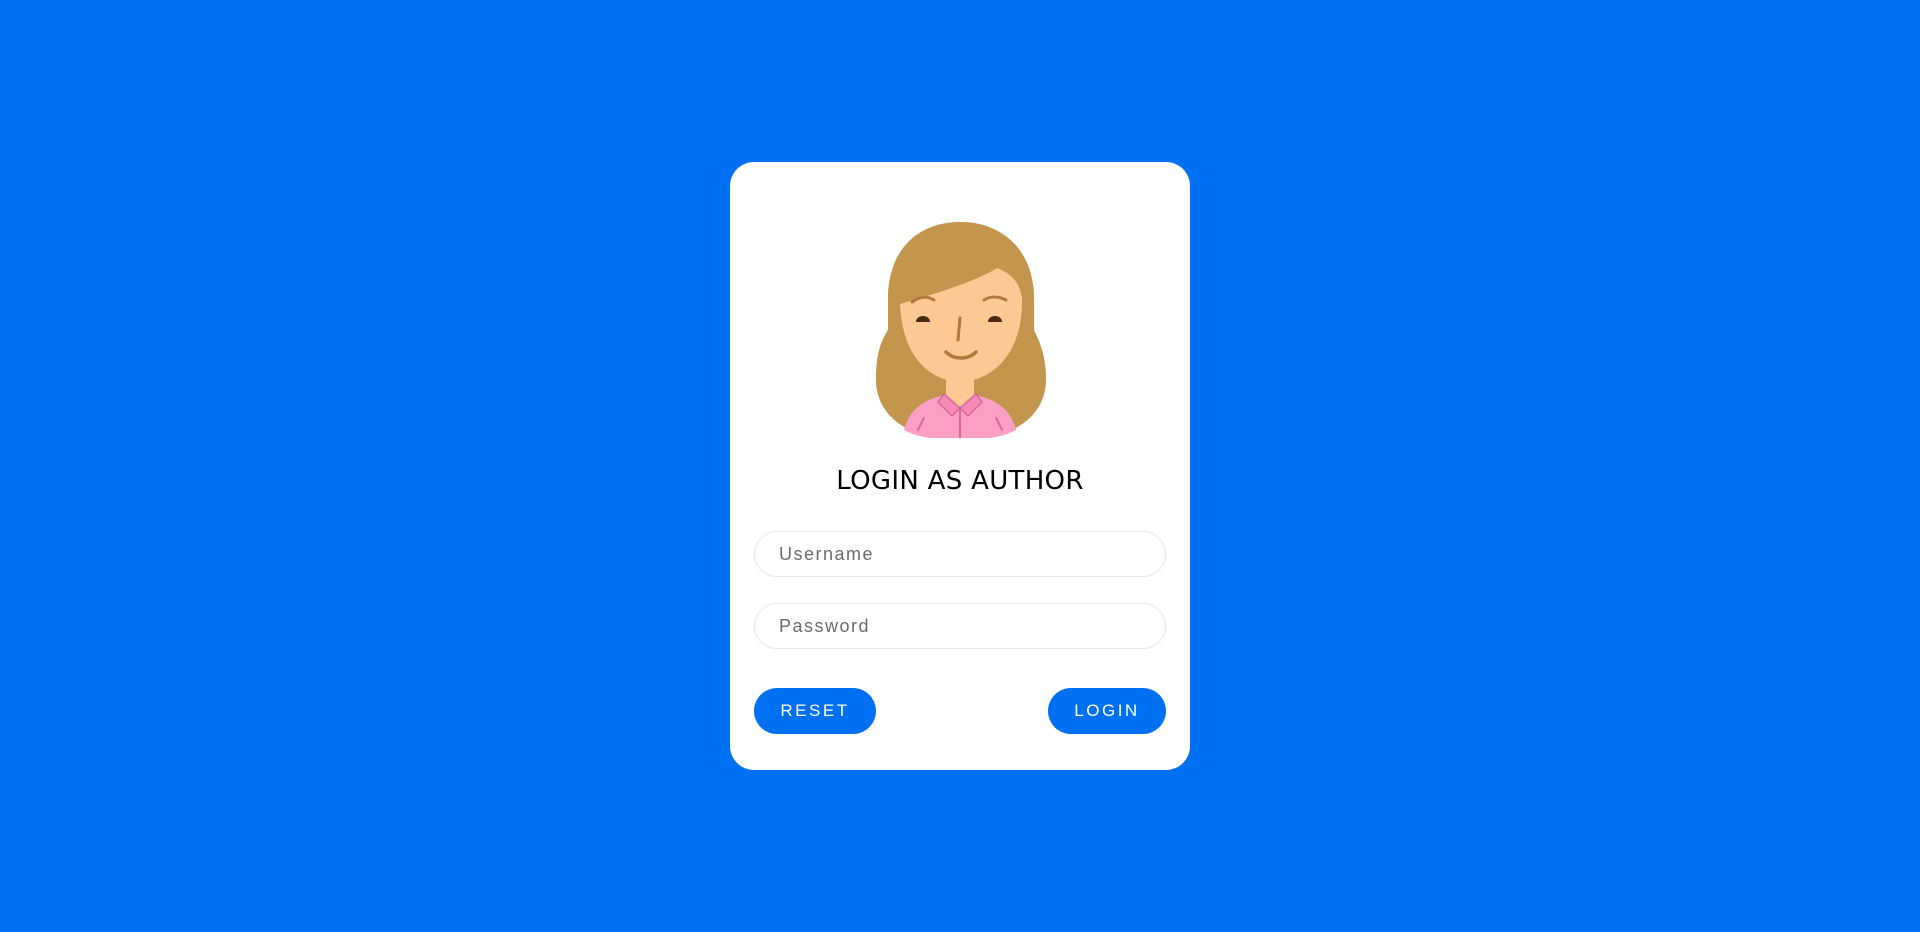 The height and width of the screenshot is (932, 1920). I want to click on reset-button: RESET, so click(815, 711).